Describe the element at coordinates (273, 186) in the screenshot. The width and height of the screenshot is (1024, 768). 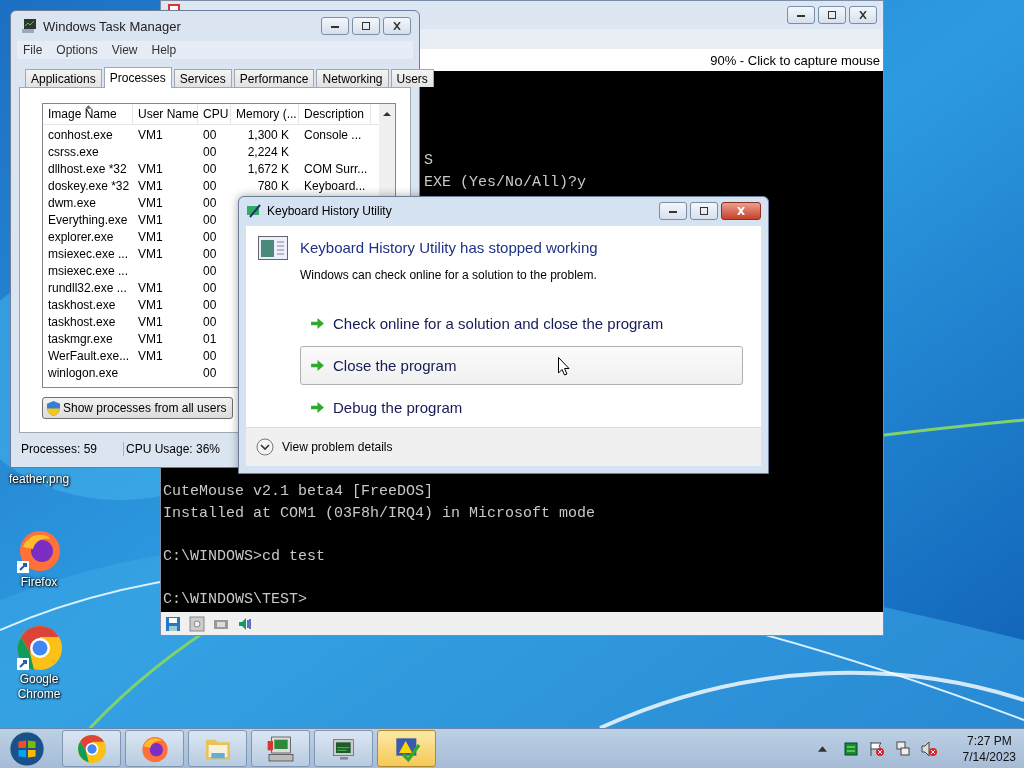
I see `table-cell: 780 K` at that location.